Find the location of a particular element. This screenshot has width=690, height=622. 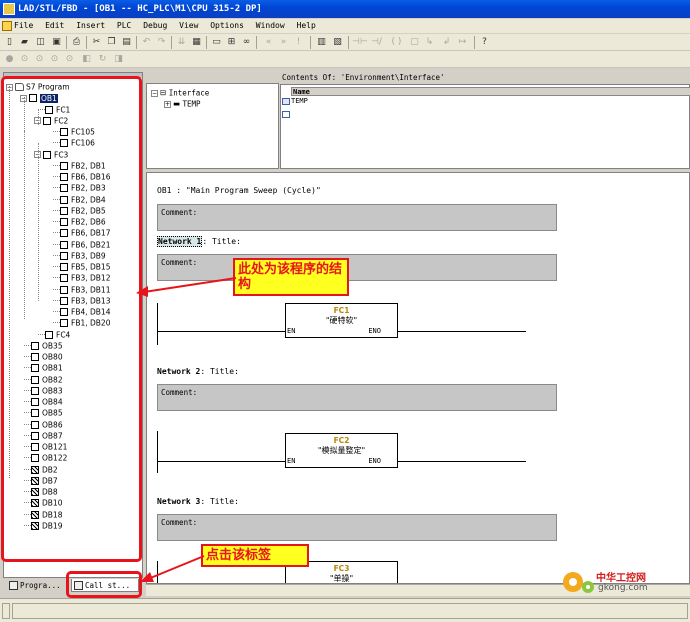

annotation-click-tab: 点击该标签 is located at coordinates (255, 555).